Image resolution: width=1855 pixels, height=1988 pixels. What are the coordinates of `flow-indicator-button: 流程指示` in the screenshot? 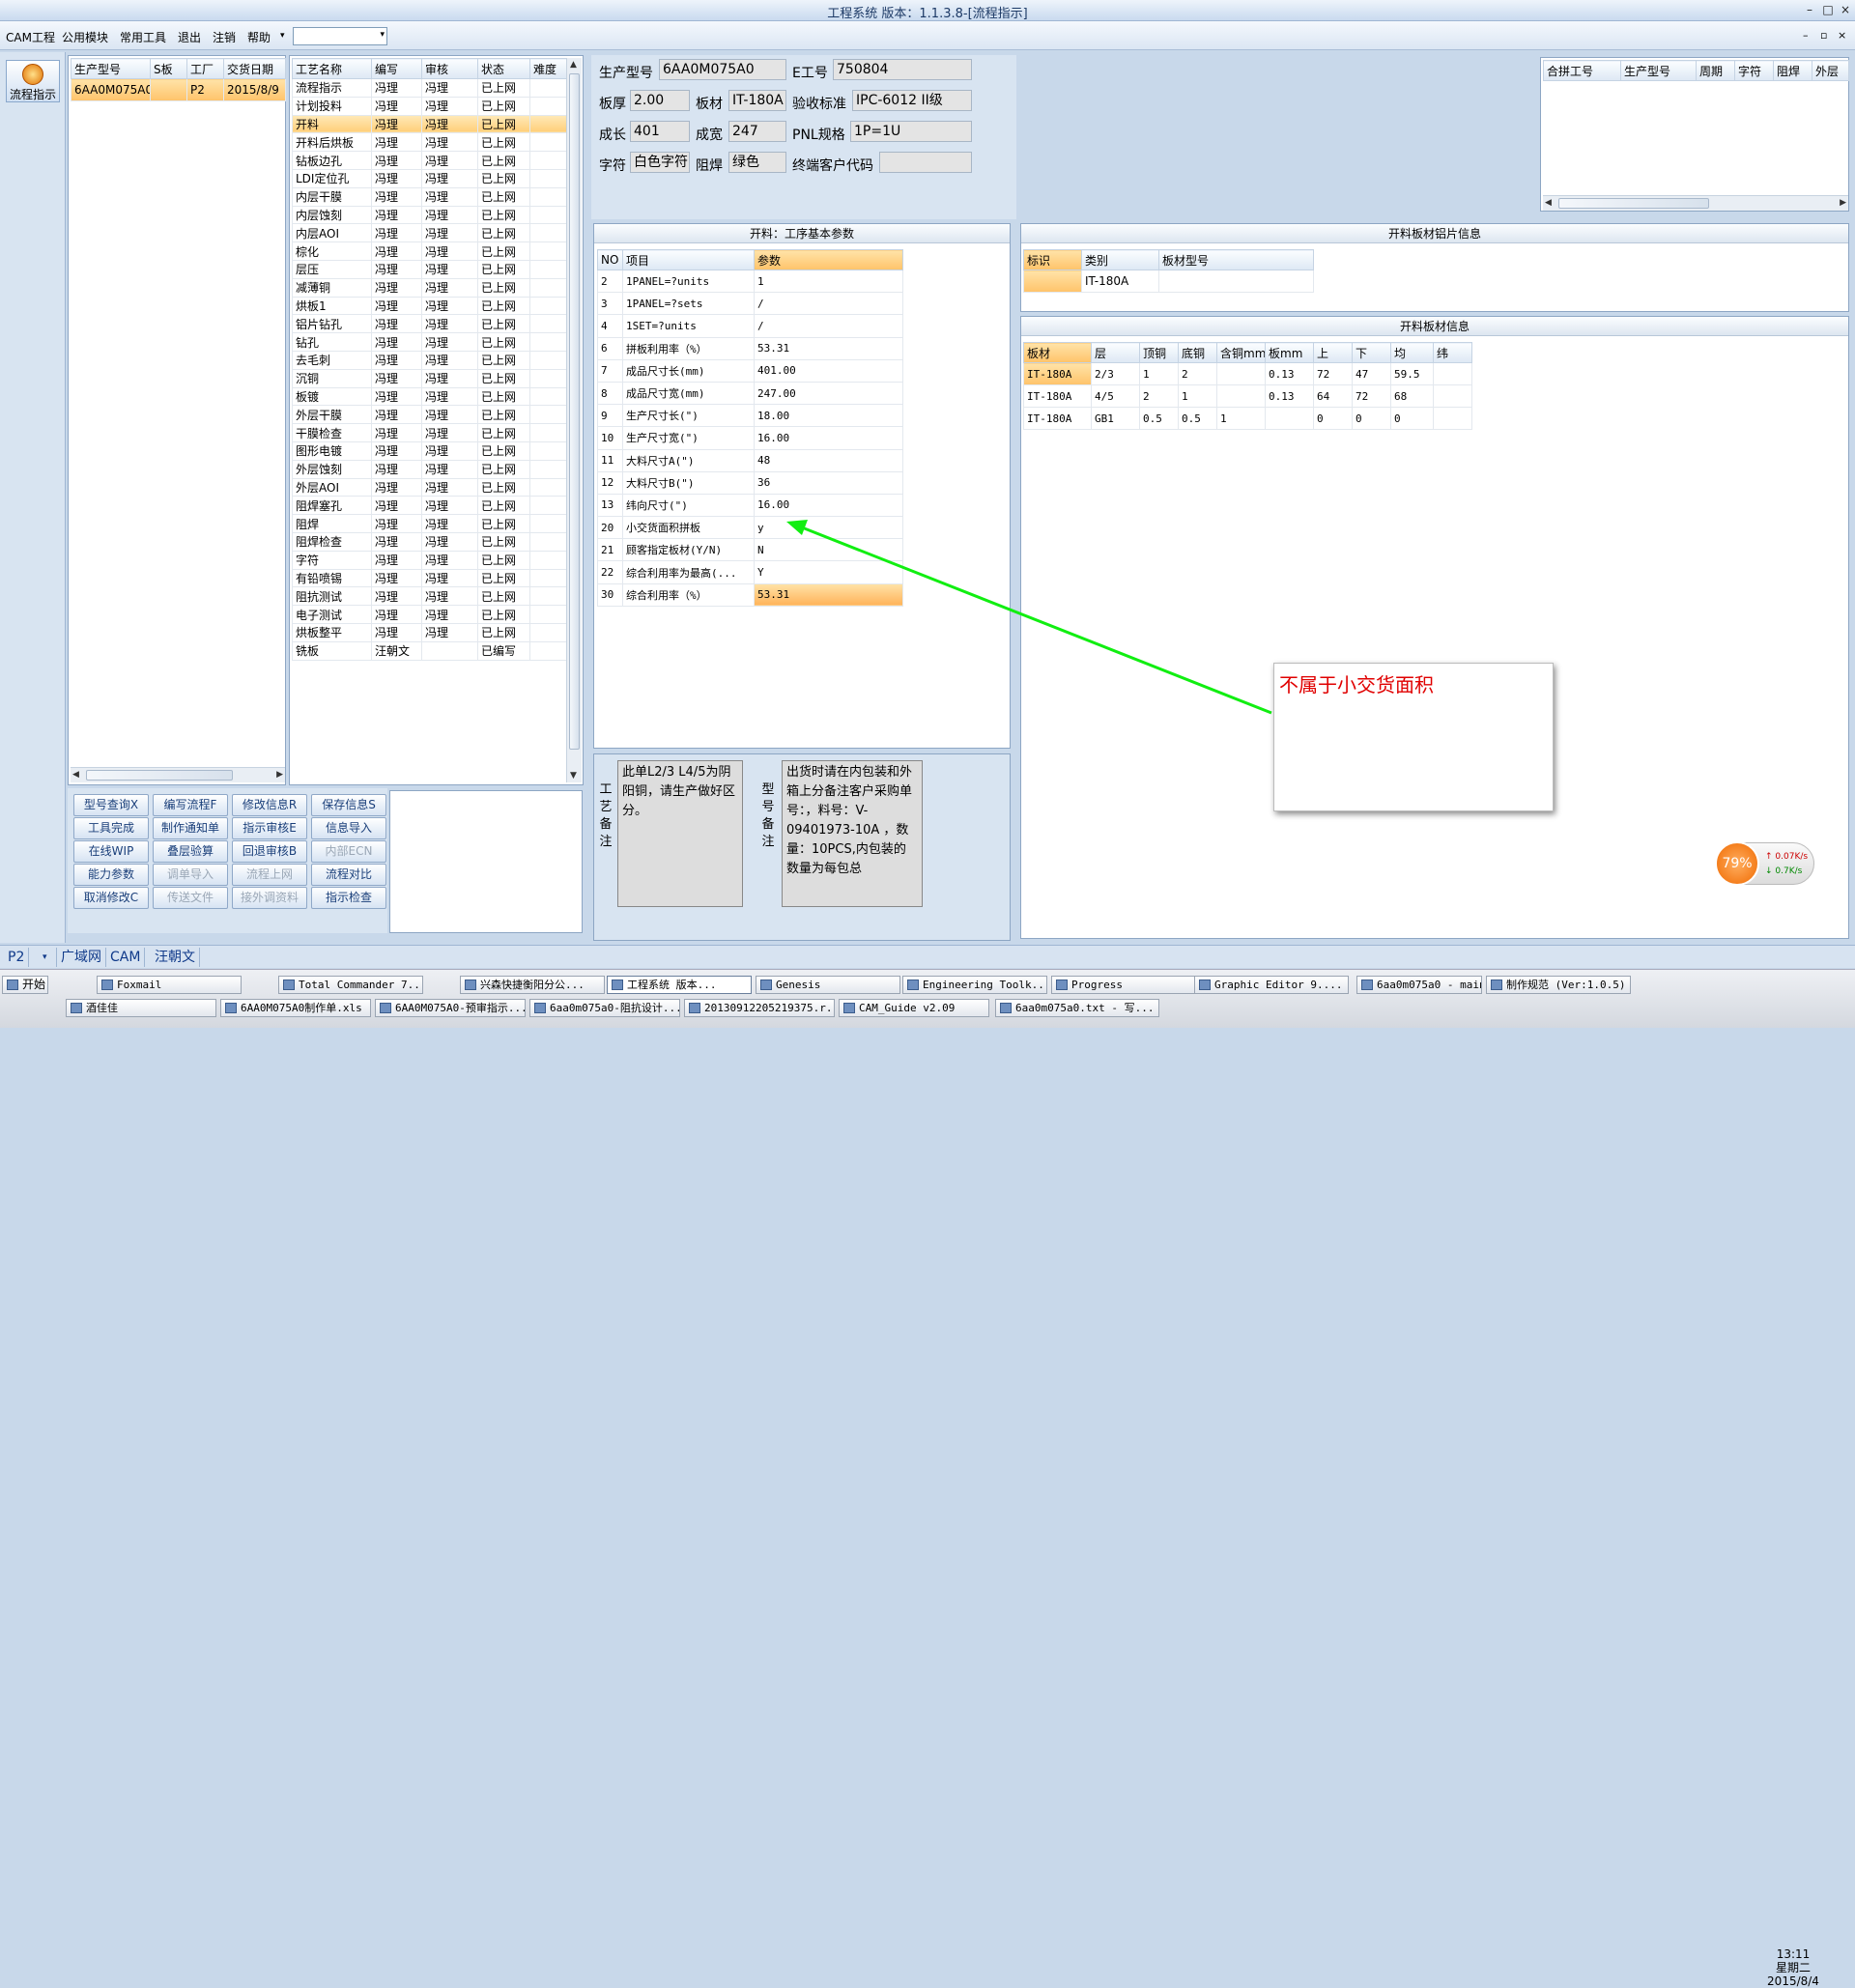 It's located at (33, 81).